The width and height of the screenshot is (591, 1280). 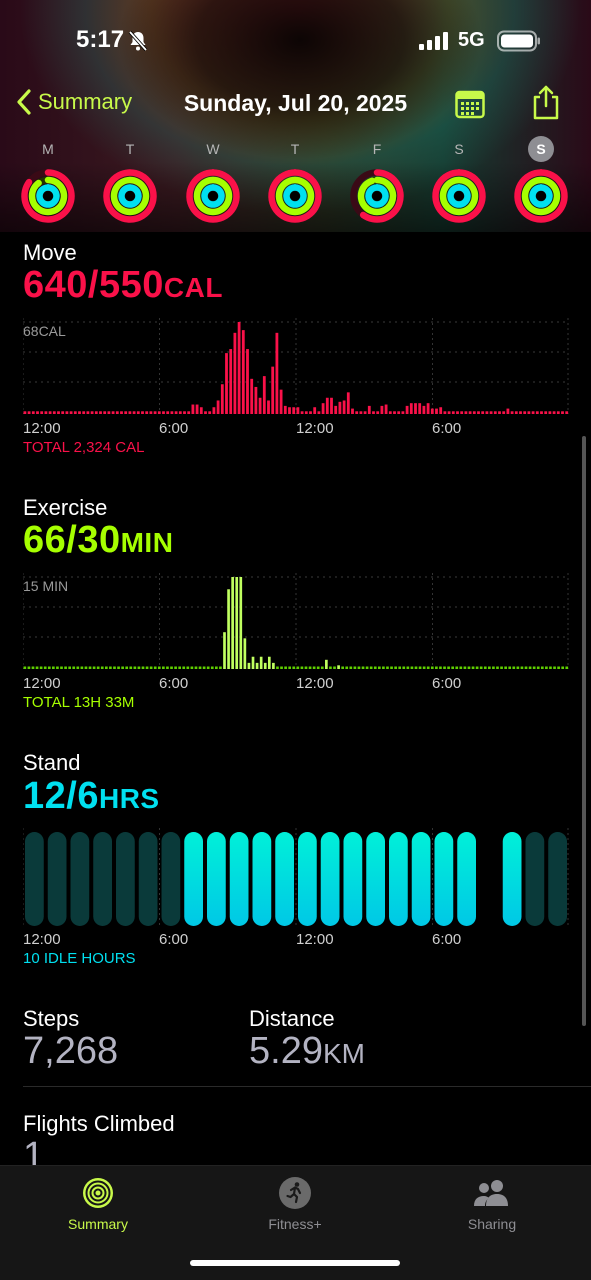 I want to click on network-label: 5G, so click(x=471, y=40).